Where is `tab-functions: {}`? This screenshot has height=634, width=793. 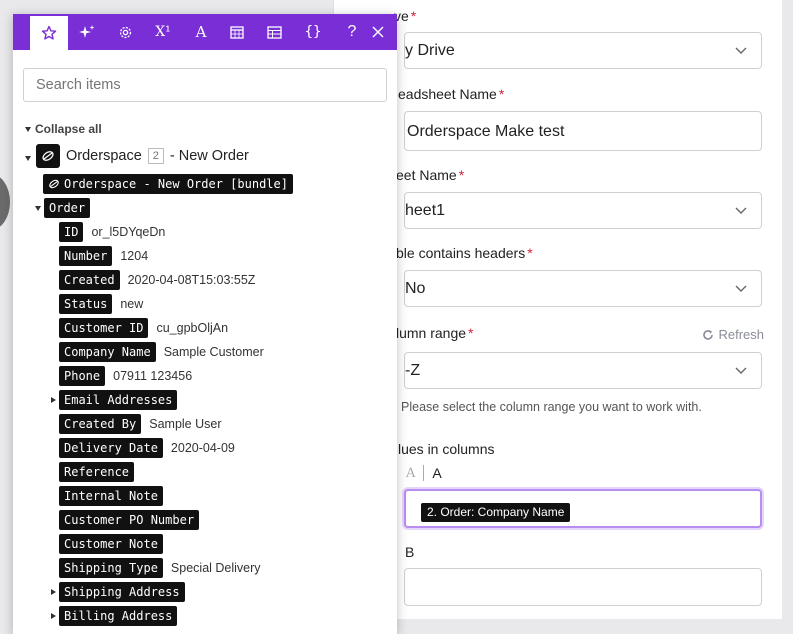 tab-functions: {} is located at coordinates (313, 32).